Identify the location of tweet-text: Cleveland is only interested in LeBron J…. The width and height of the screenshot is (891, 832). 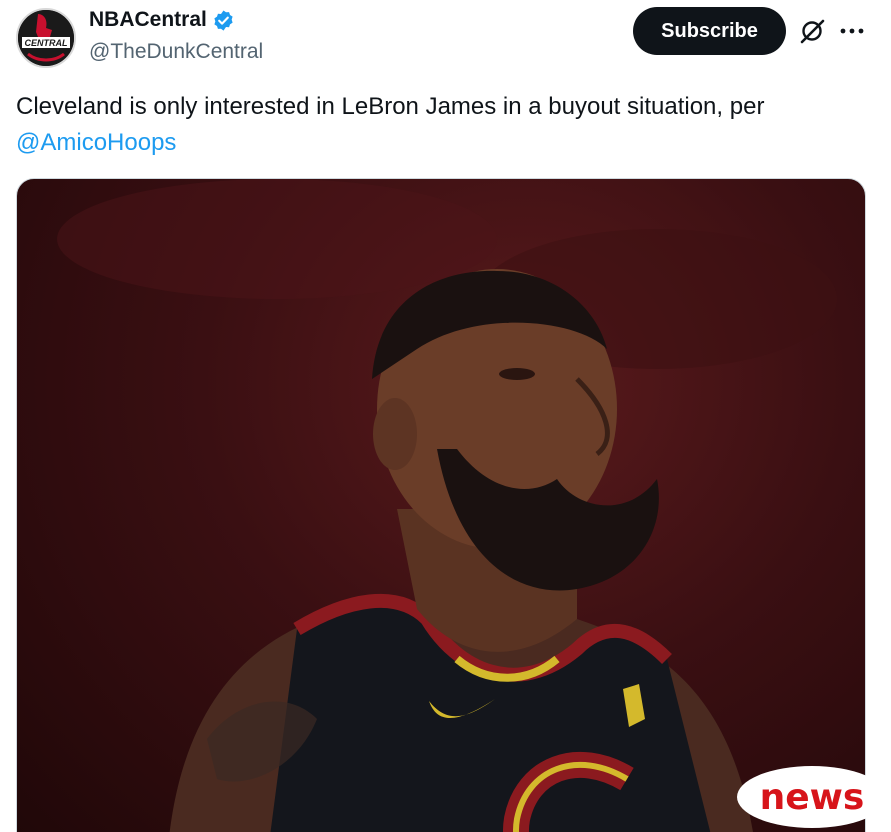
(436, 125).